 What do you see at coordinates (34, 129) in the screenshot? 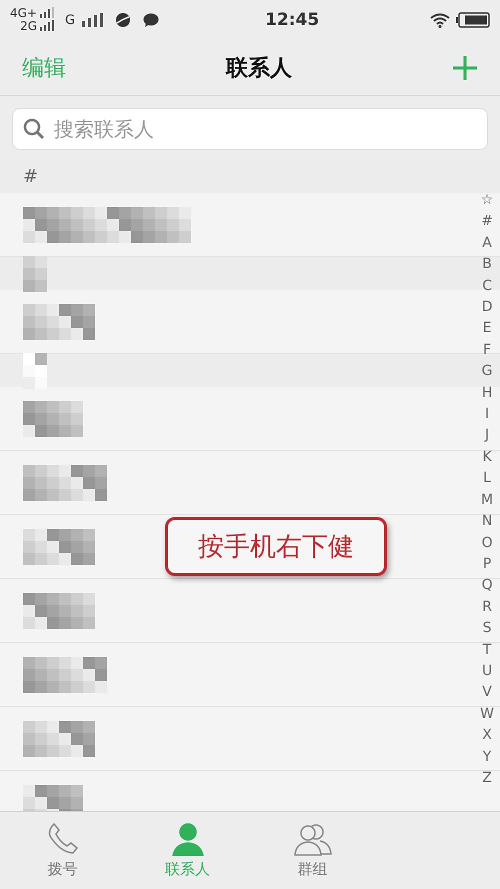
I see `search-icon` at bounding box center [34, 129].